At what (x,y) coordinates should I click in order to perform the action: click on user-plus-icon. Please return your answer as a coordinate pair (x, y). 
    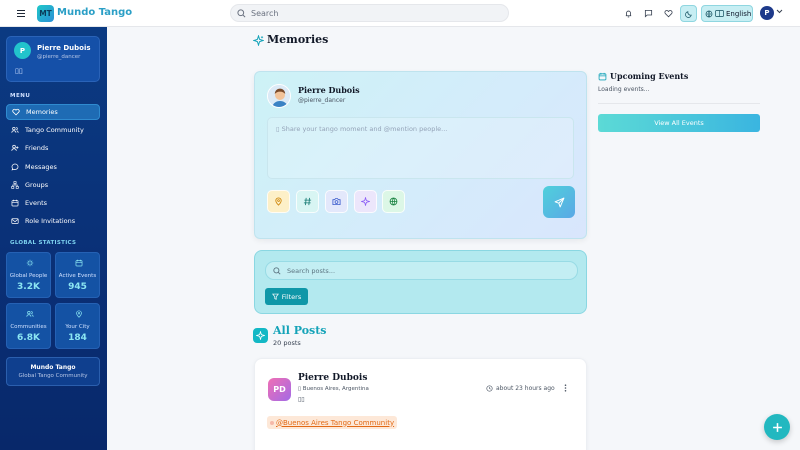
    Looking at the image, I should click on (15, 148).